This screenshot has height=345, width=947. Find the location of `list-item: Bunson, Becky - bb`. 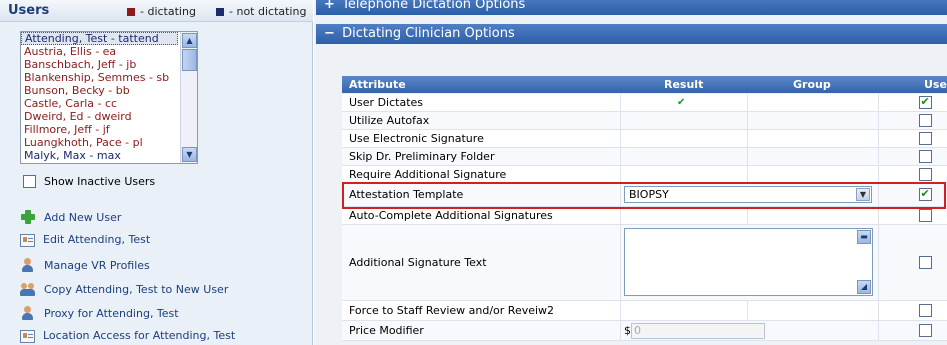

list-item: Bunson, Becky - bb is located at coordinates (99, 90).